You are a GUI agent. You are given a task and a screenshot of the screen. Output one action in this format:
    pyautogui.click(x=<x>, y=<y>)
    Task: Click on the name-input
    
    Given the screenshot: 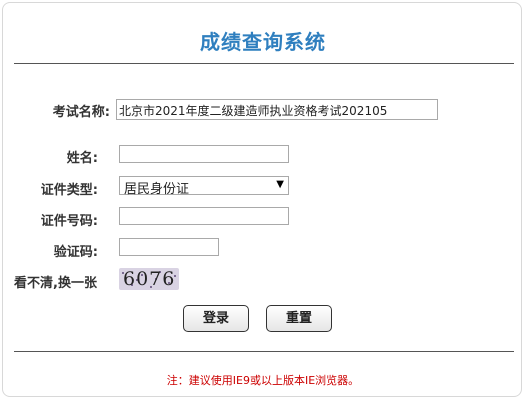 What is the action you would take?
    pyautogui.click(x=204, y=154)
    